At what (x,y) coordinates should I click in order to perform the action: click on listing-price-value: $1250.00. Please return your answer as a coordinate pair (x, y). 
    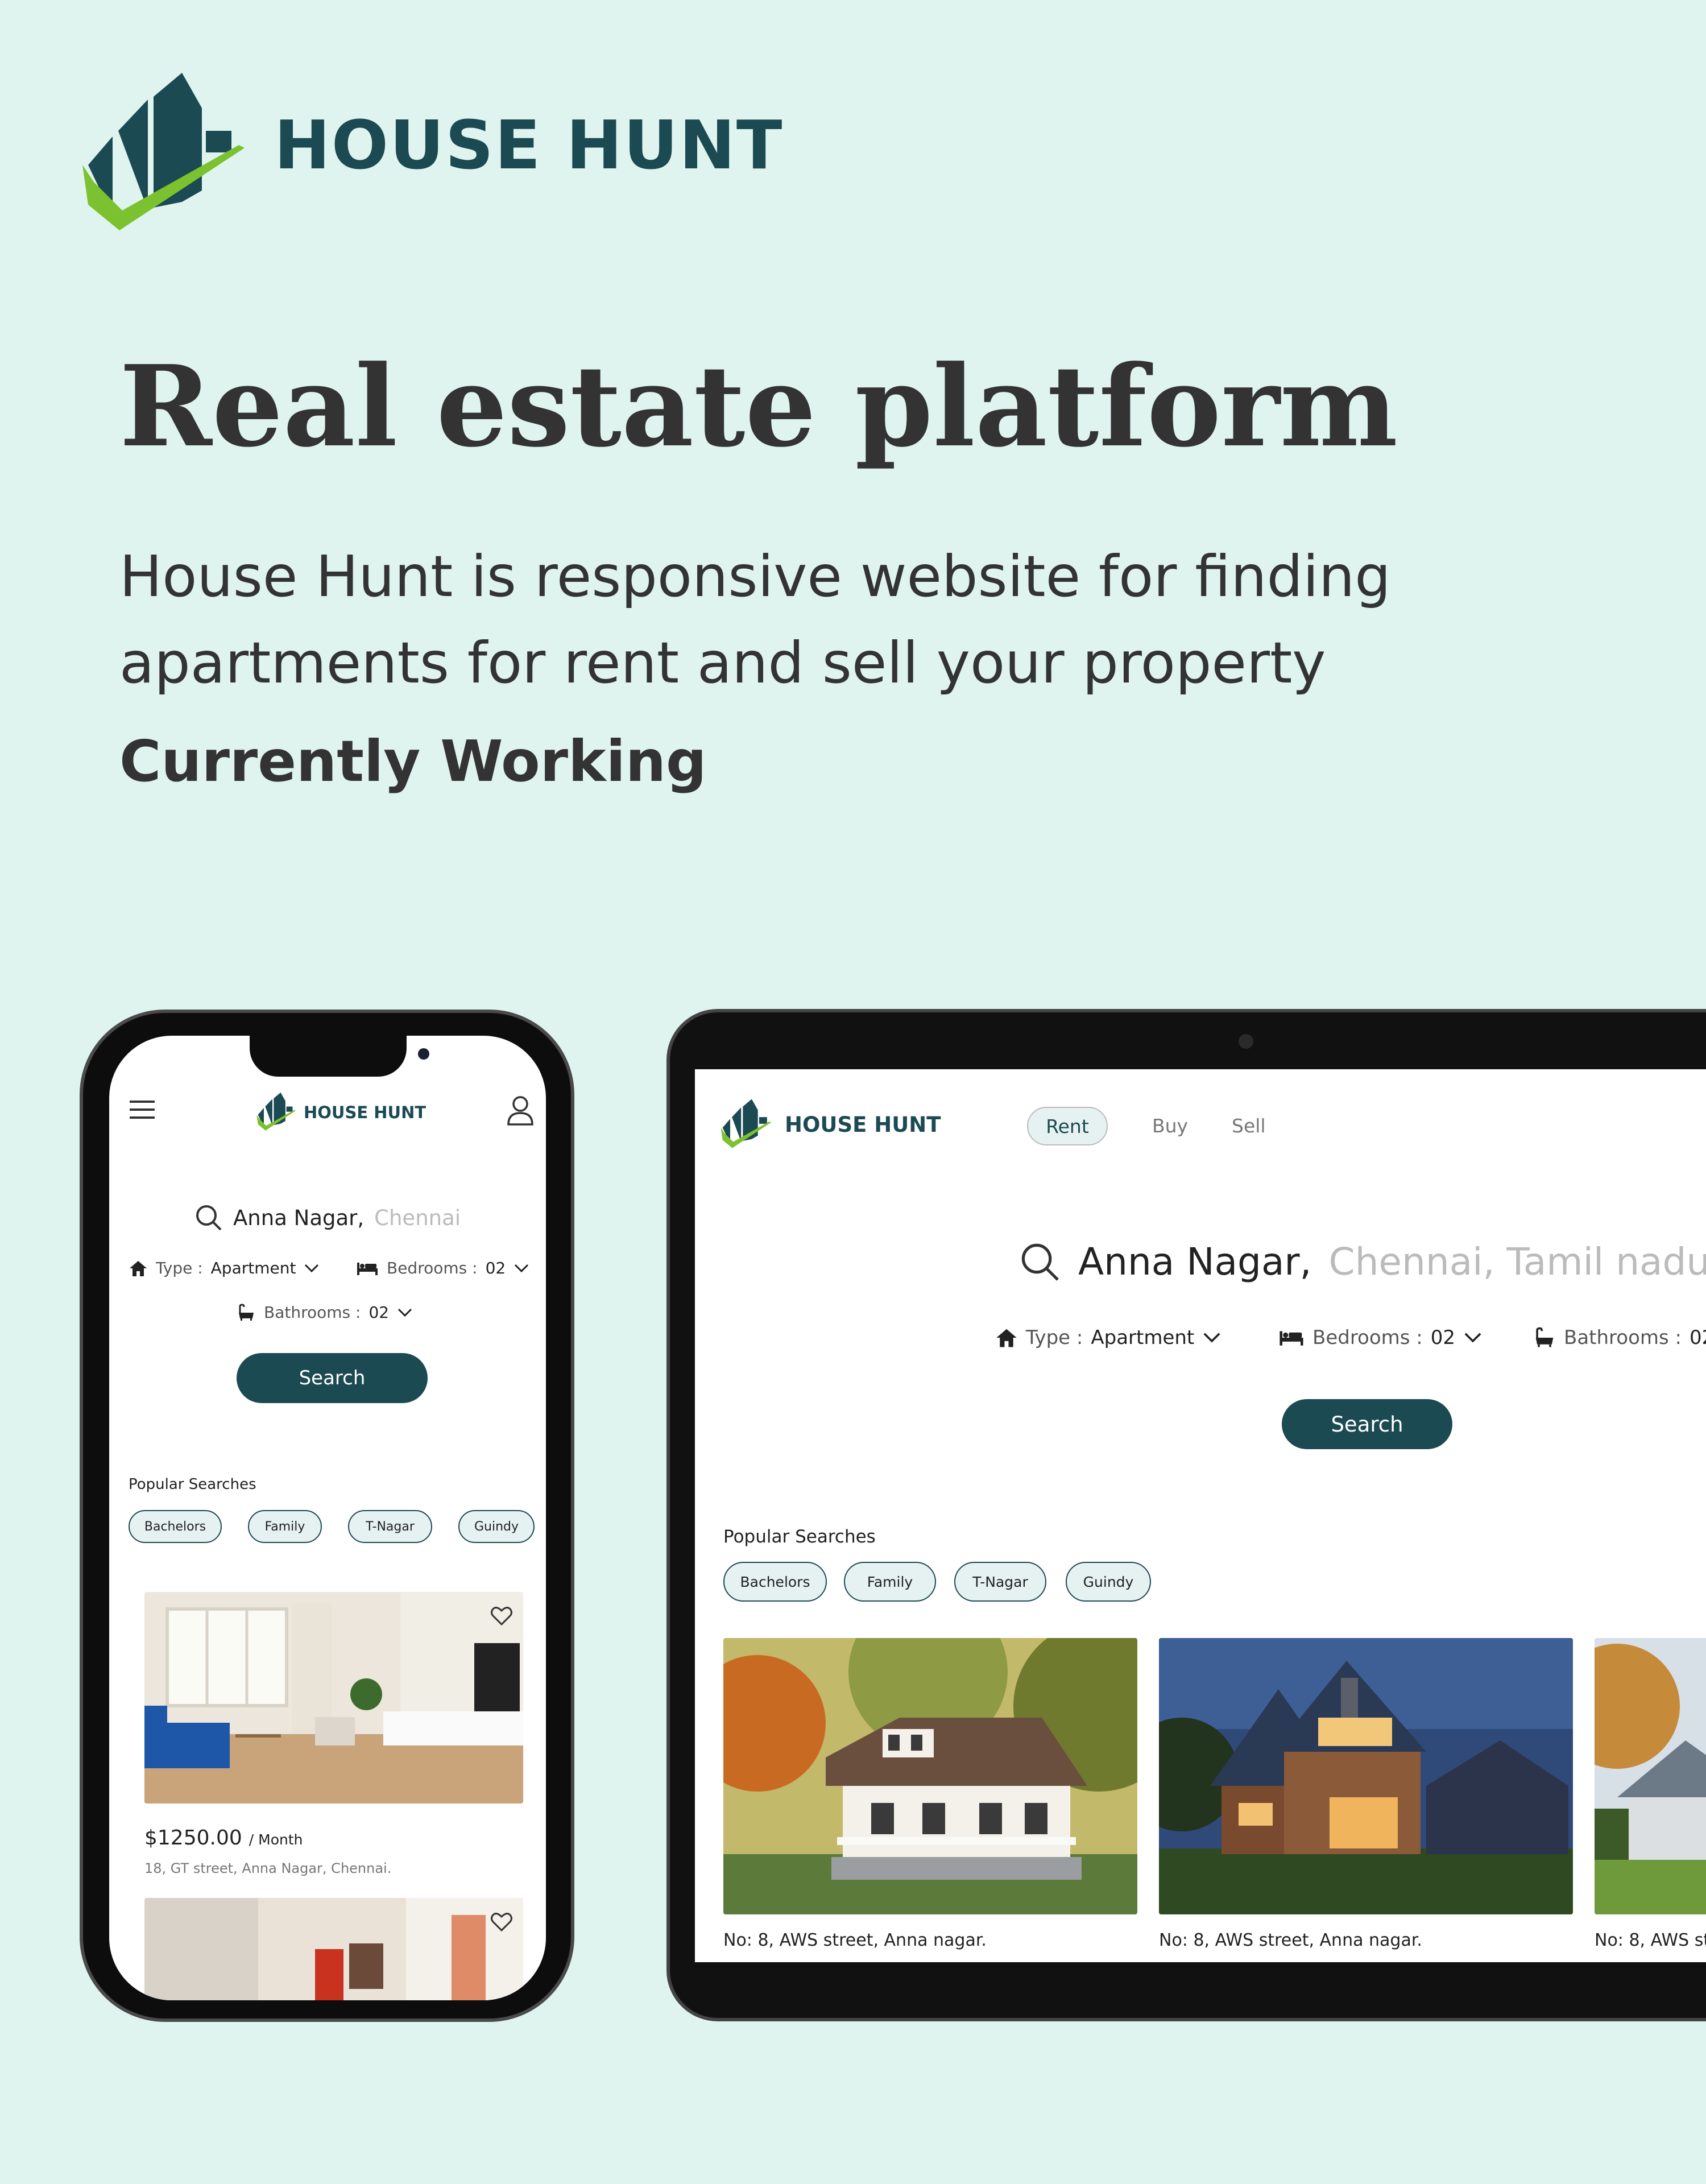
    Looking at the image, I should click on (193, 1838).